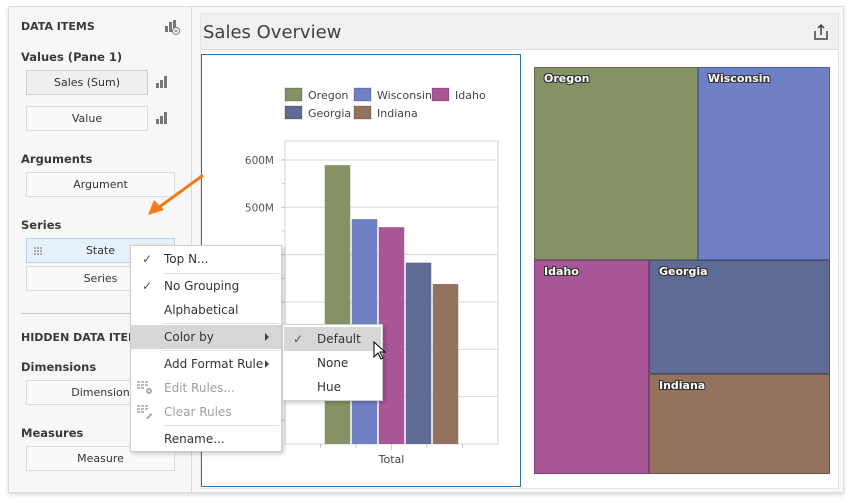 Image resolution: width=854 pixels, height=503 pixels. I want to click on drag-handle-icon, so click(38, 251).